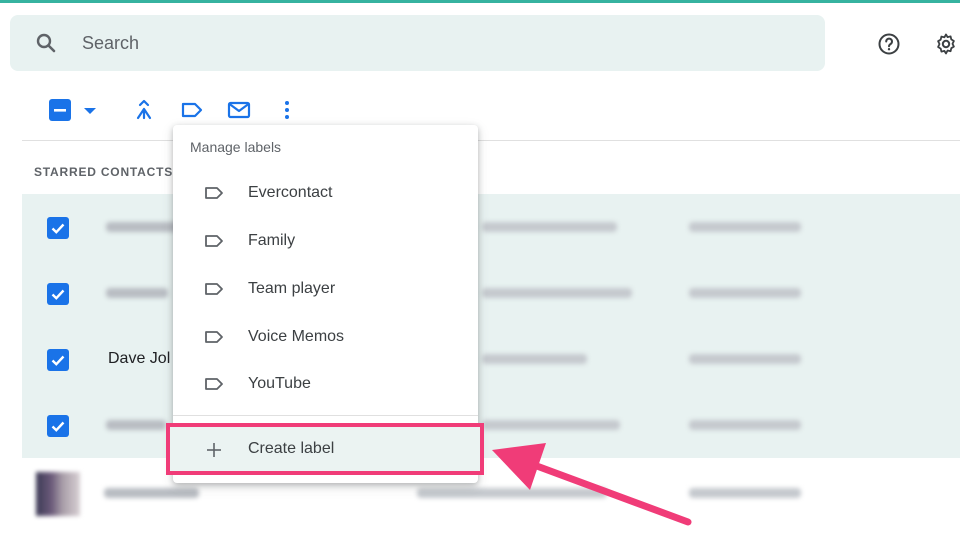 This screenshot has width=960, height=543. Describe the element at coordinates (46, 43) in the screenshot. I see `search-icon` at that location.